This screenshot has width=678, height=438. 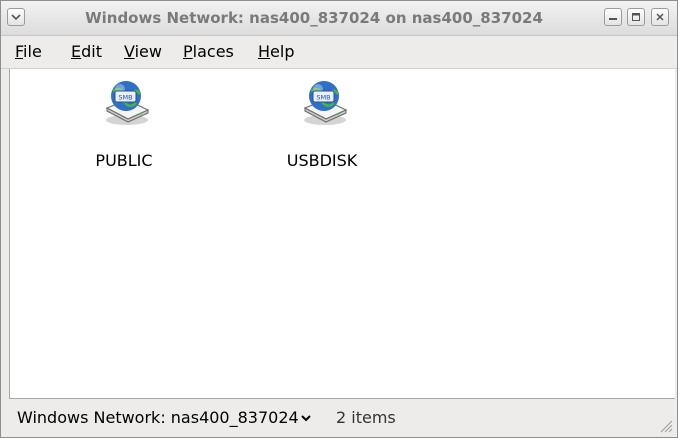 I want to click on menu-view: View, so click(x=143, y=52).